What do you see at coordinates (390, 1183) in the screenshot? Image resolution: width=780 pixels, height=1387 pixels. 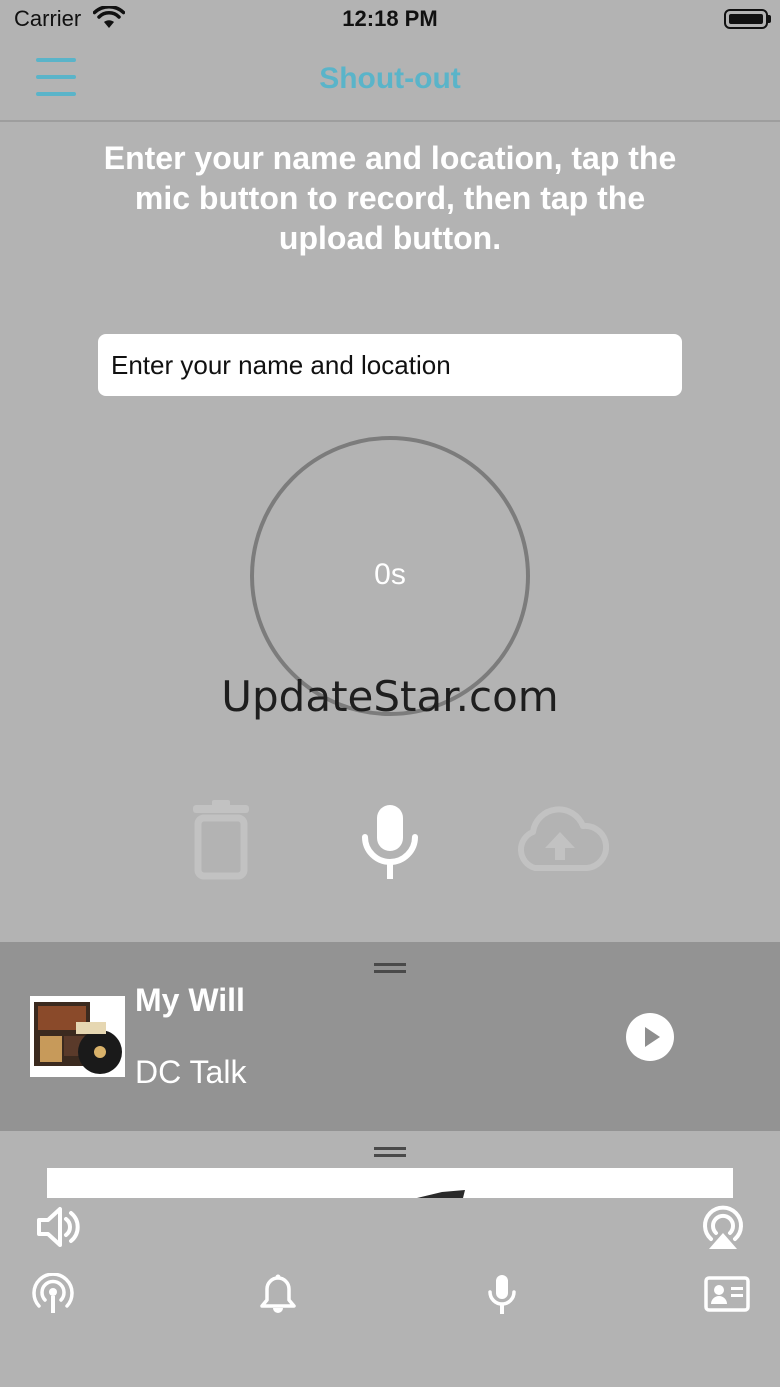 I see `banner-image` at bounding box center [390, 1183].